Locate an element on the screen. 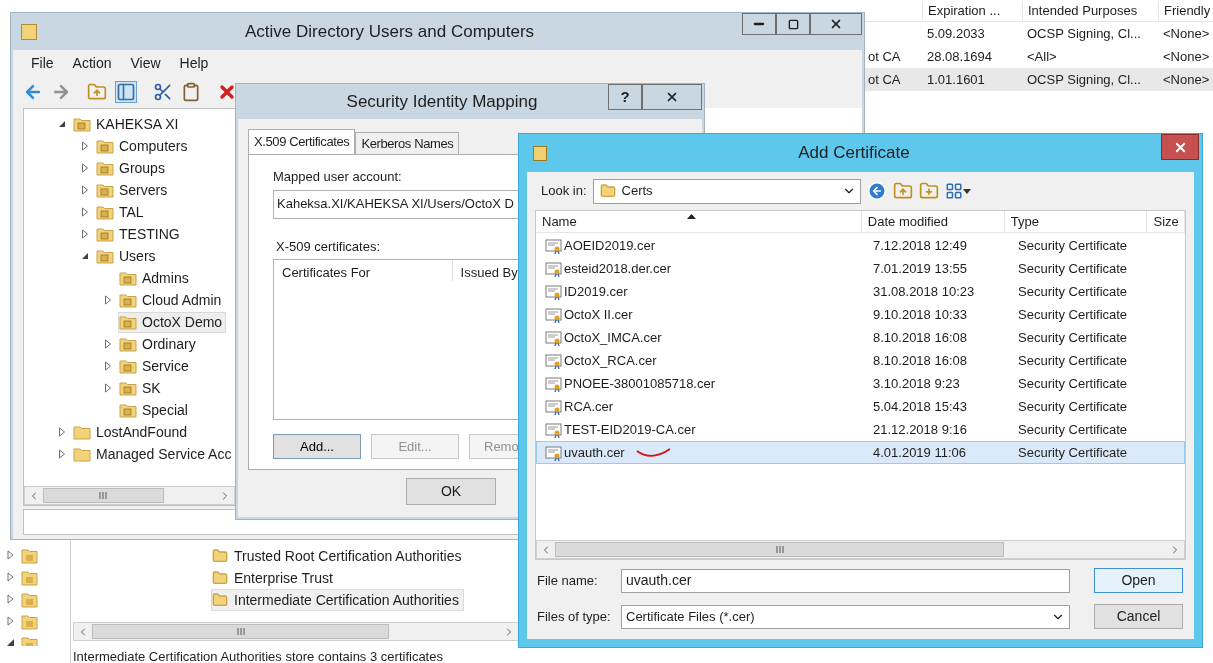 This screenshot has height=663, width=1213. tree-item: Users is located at coordinates (127, 256).